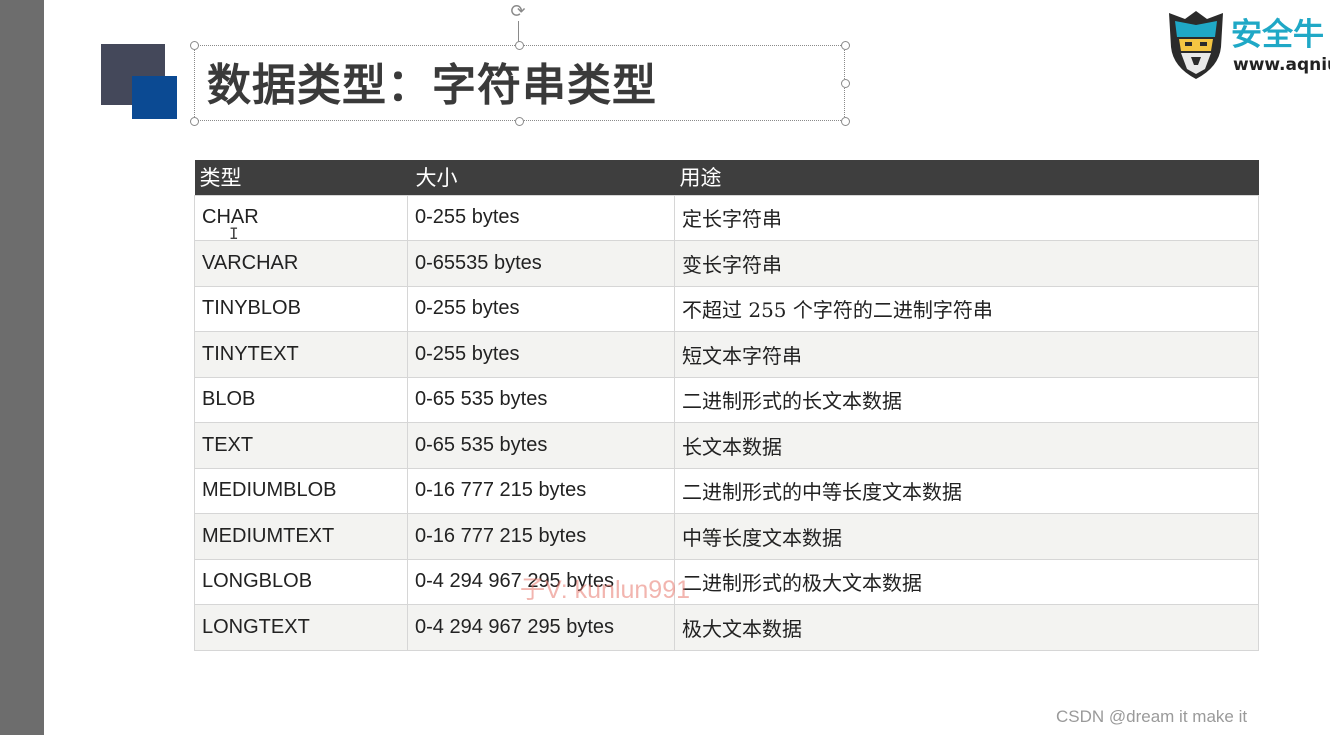  I want to click on decor-square-blue, so click(154, 97).